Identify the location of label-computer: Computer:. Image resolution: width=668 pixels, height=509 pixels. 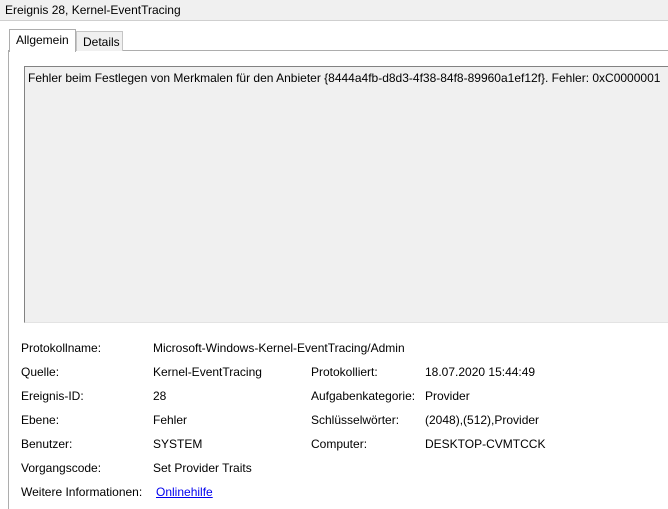
(339, 444).